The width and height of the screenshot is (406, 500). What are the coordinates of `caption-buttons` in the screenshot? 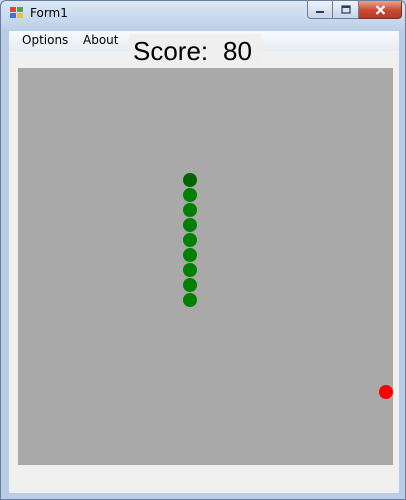 It's located at (354, 10).